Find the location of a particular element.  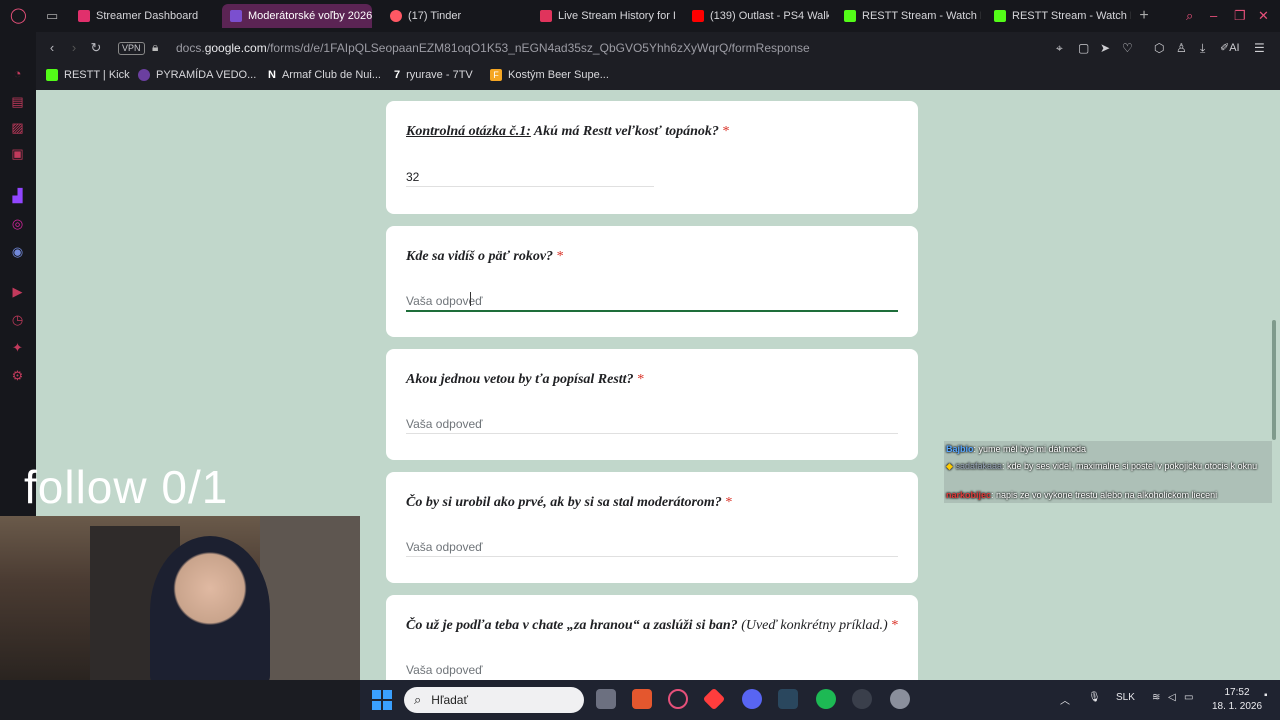

bookmark-ryurave: 7 ryurave - 7TV is located at coordinates (433, 75).